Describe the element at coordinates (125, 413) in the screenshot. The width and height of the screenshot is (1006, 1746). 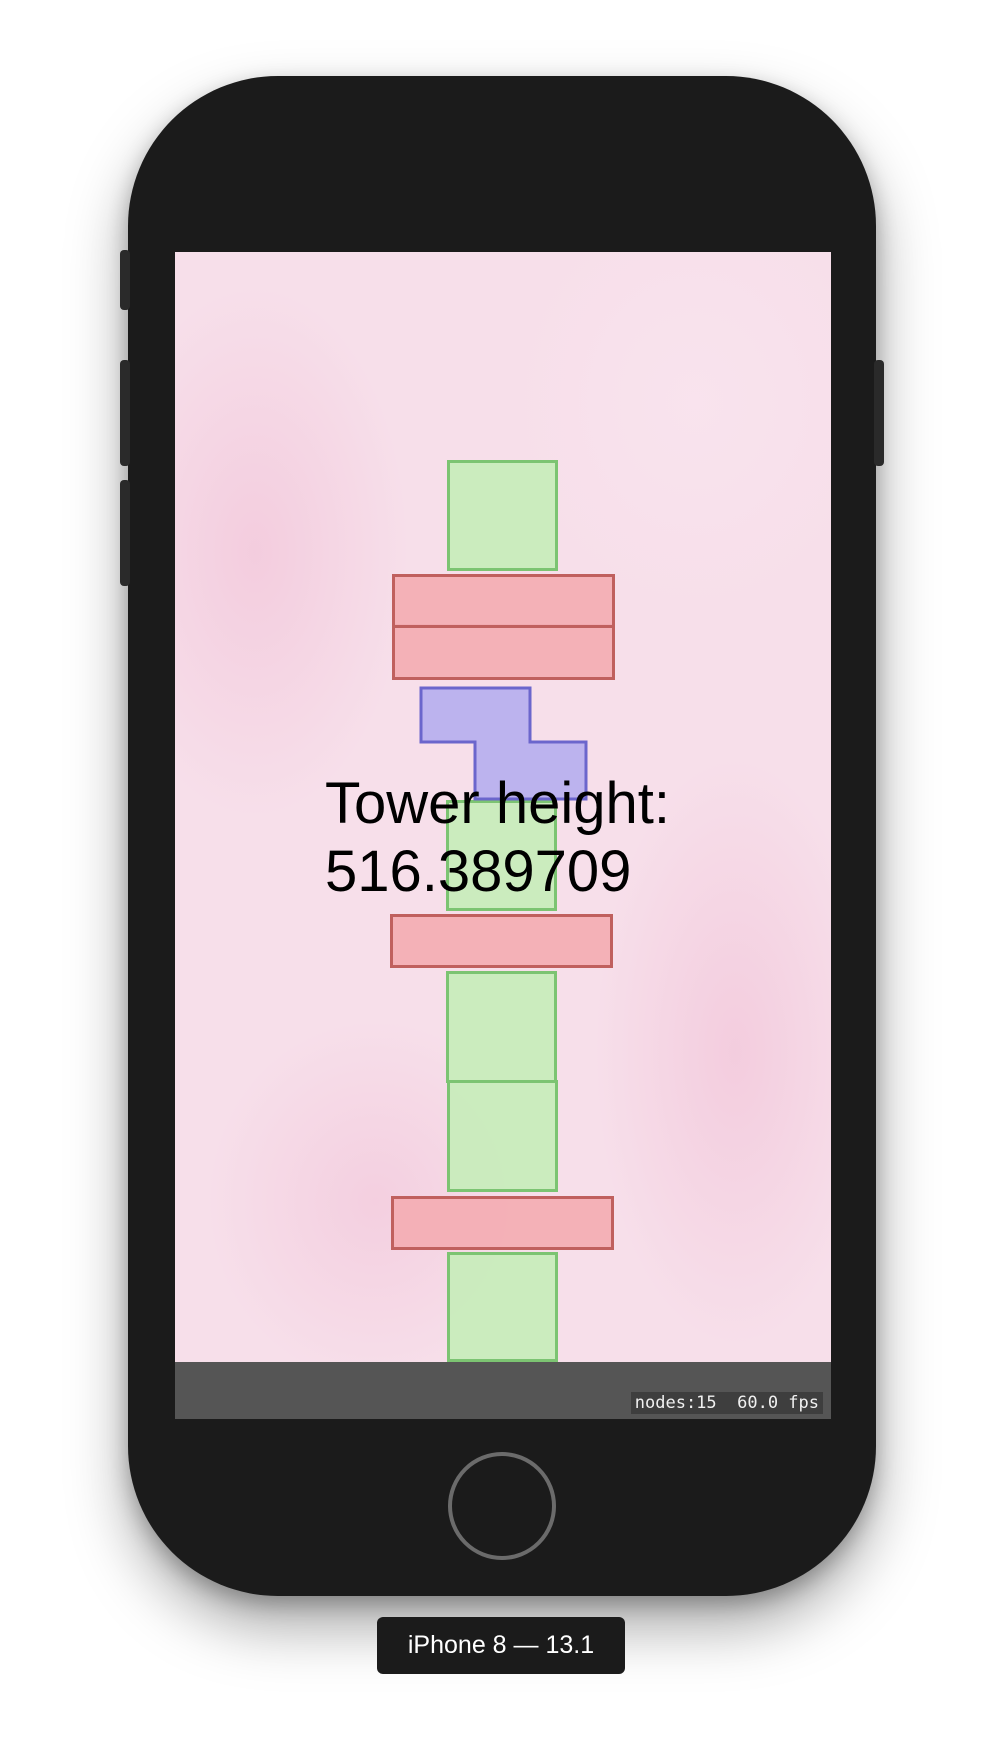
I see `volume-up-button` at that location.